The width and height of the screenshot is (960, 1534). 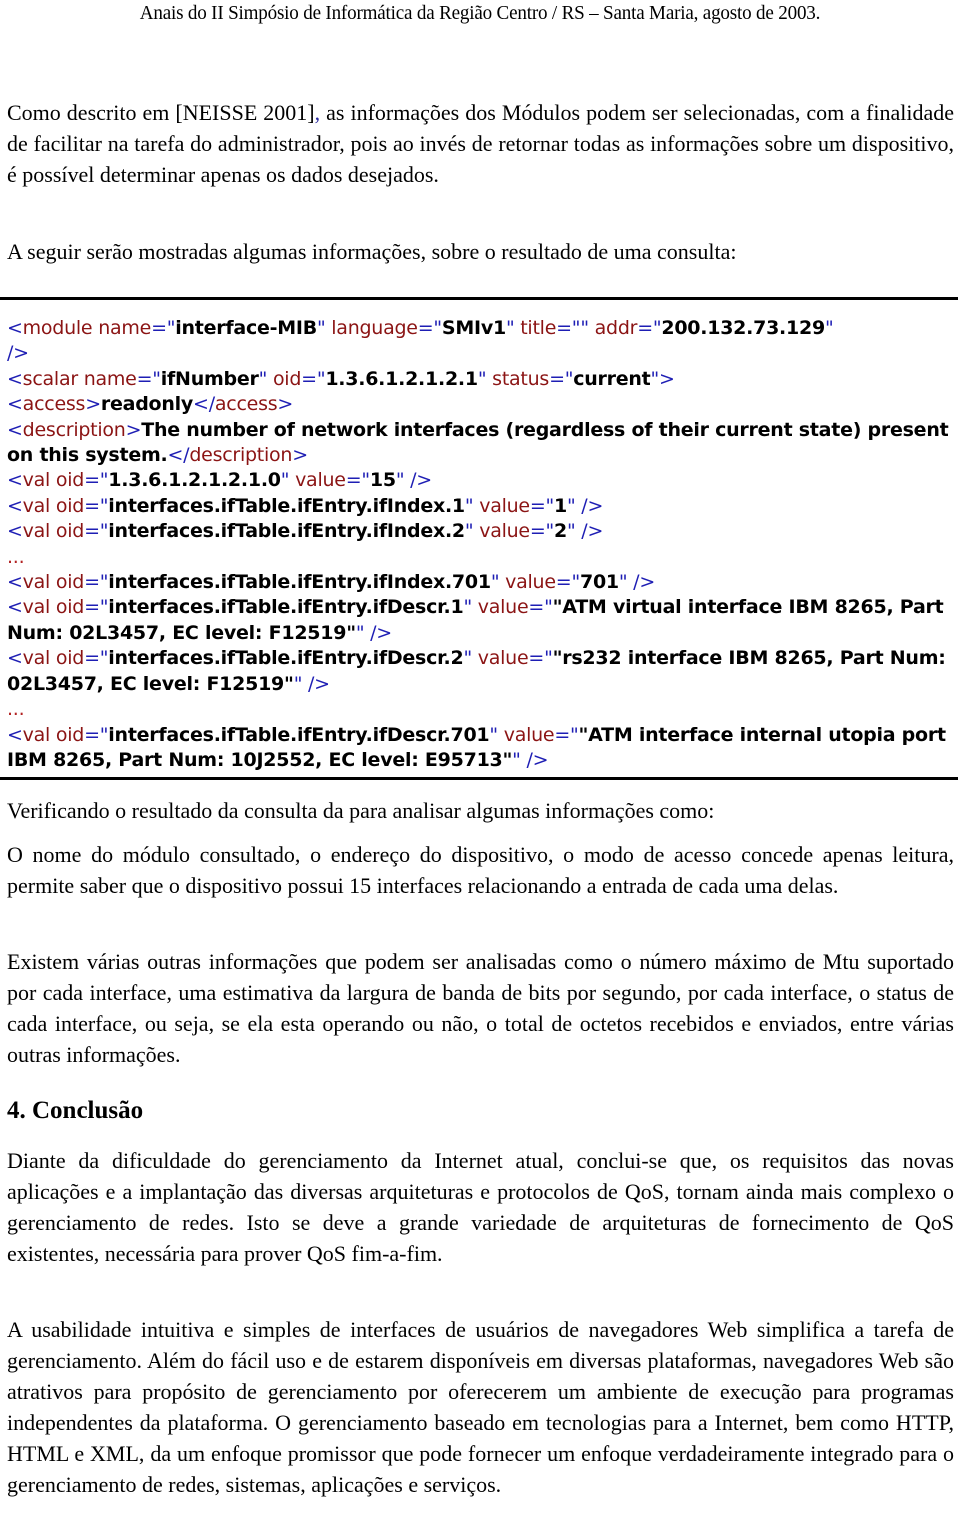 I want to click on section-number: 4., so click(x=16, y=1110).